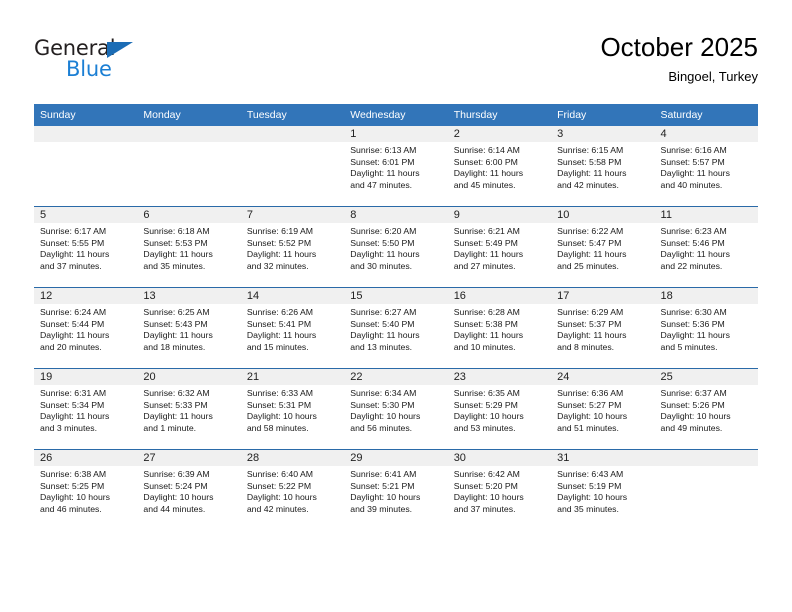  What do you see at coordinates (382, 404) in the screenshot?
I see `sunset-text: Sunset: 5:30 PM` at bounding box center [382, 404].